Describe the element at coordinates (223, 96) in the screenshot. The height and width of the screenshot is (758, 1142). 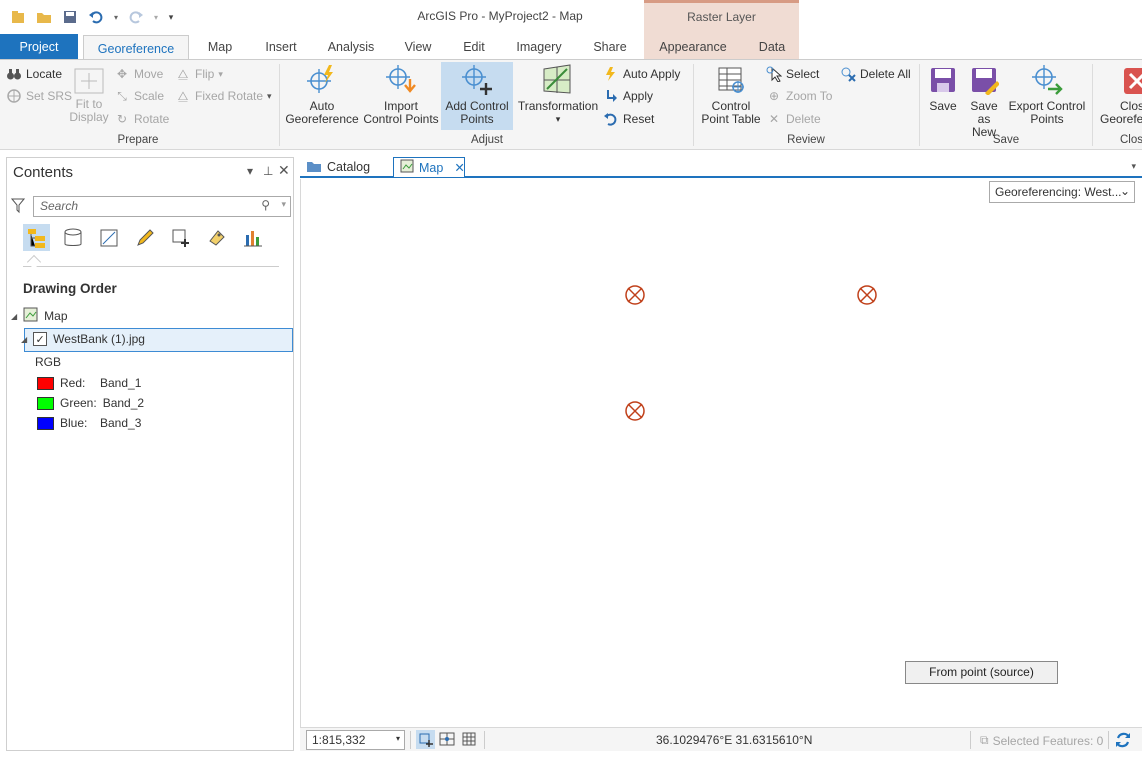
I see `fixed-rotate-button: ⧋ Fixed Rotate ▾` at that location.